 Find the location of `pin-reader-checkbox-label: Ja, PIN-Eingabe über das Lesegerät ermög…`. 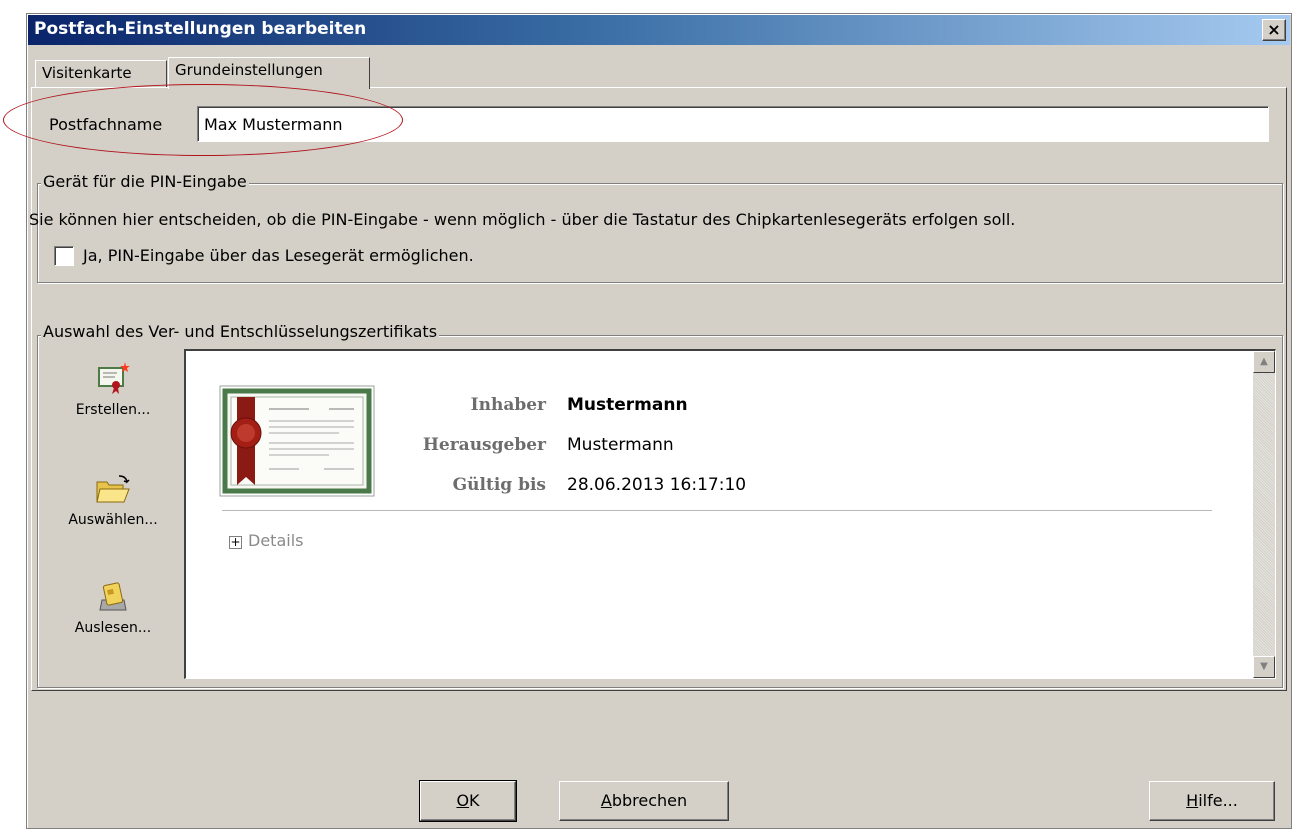

pin-reader-checkbox-label: Ja, PIN-Eingabe über das Lesegerät ermög… is located at coordinates (278, 255).